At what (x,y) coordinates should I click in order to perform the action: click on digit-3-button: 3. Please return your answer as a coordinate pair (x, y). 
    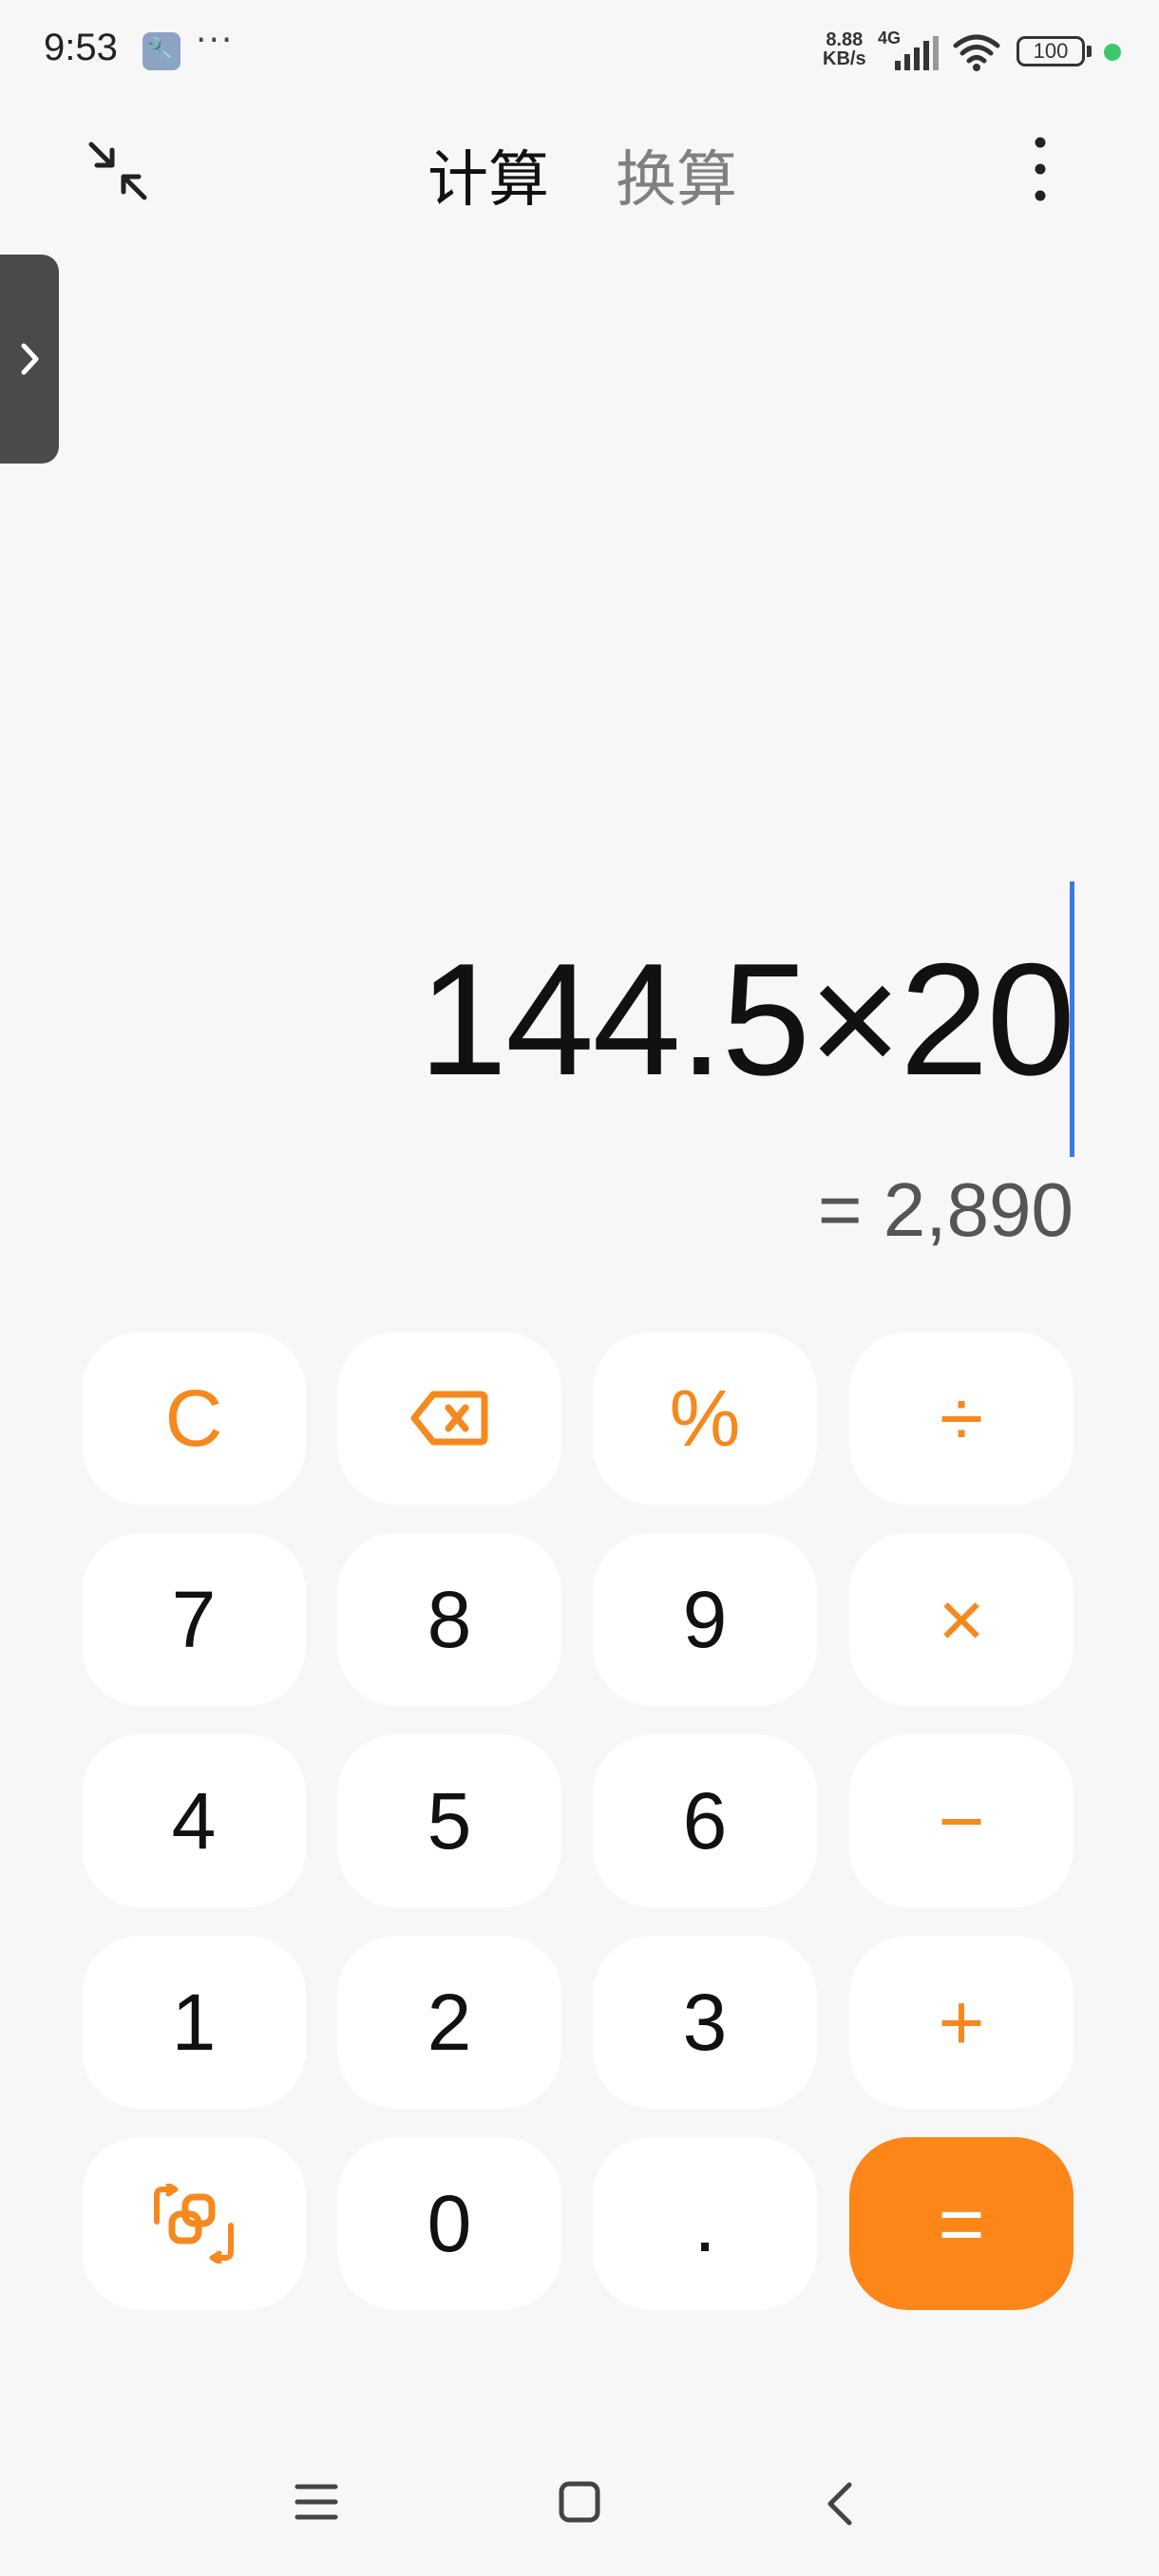
    Looking at the image, I should click on (705, 2022).